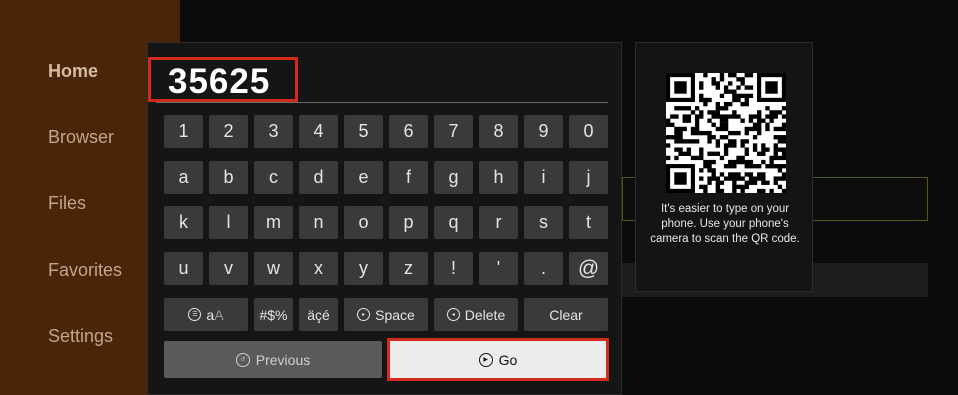 Image resolution: width=958 pixels, height=395 pixels. I want to click on key-f: f, so click(408, 177).